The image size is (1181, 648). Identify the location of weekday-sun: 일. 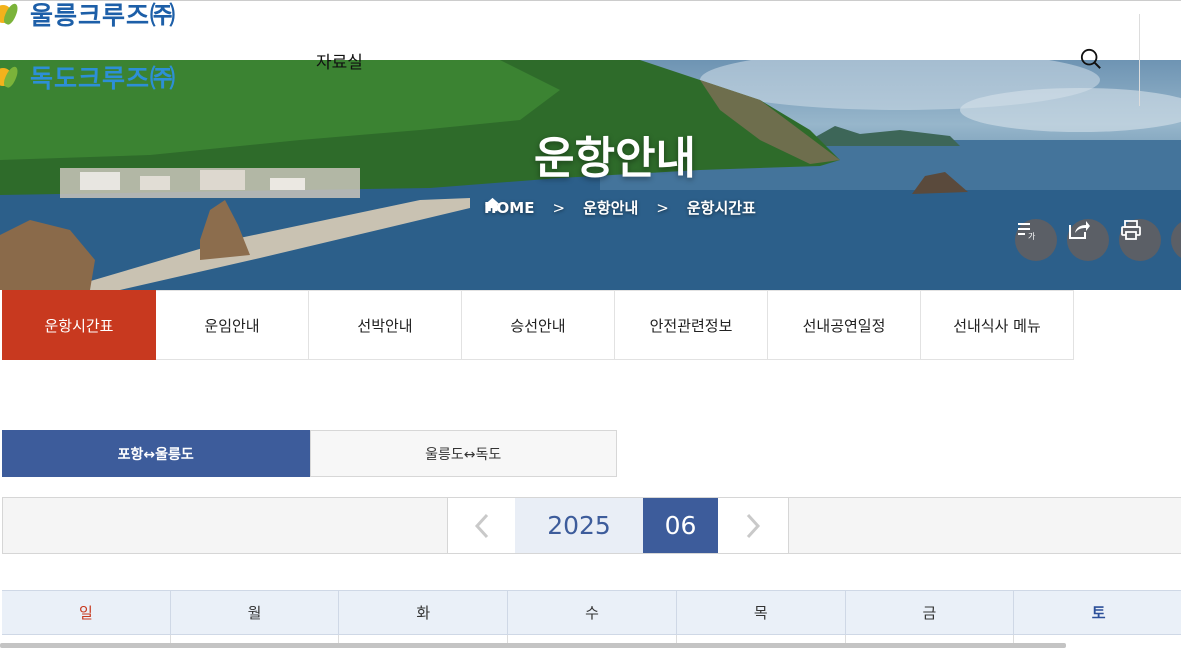
(86, 612).